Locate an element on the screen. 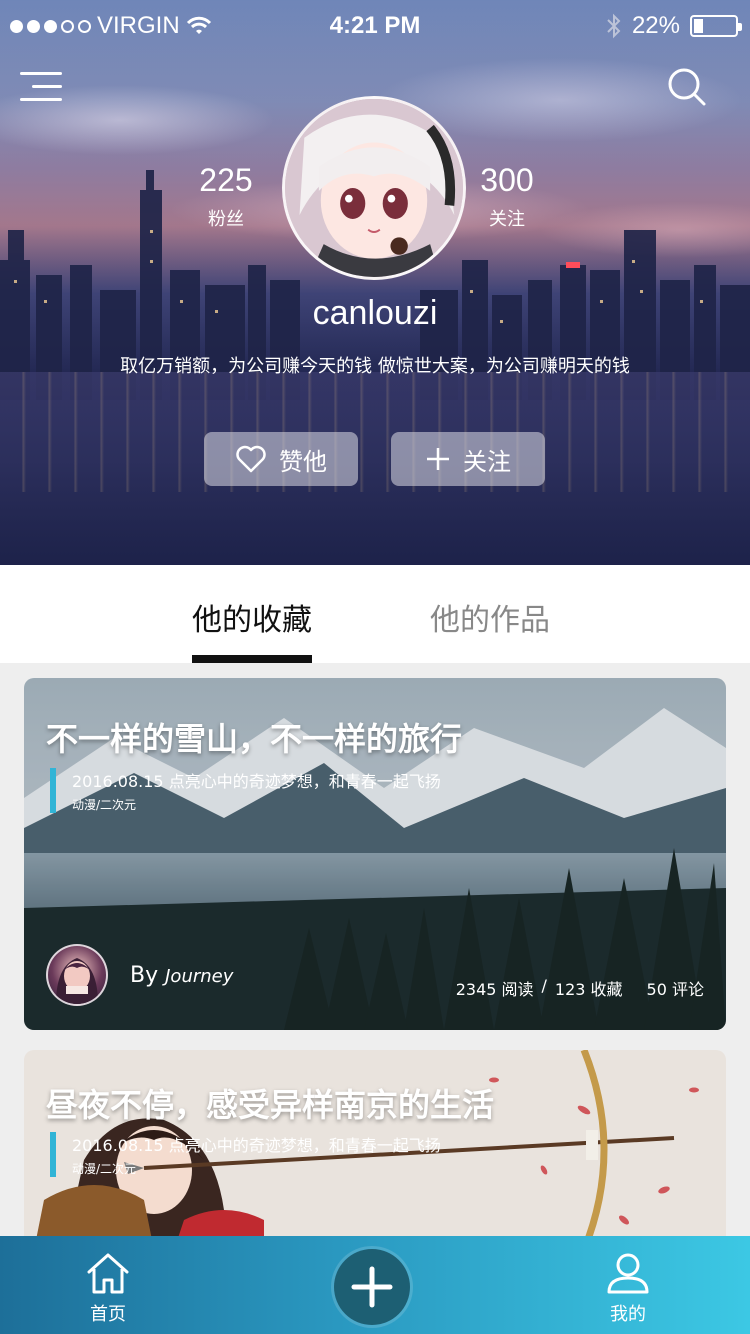  following-label: 关注 is located at coordinates (507, 219).